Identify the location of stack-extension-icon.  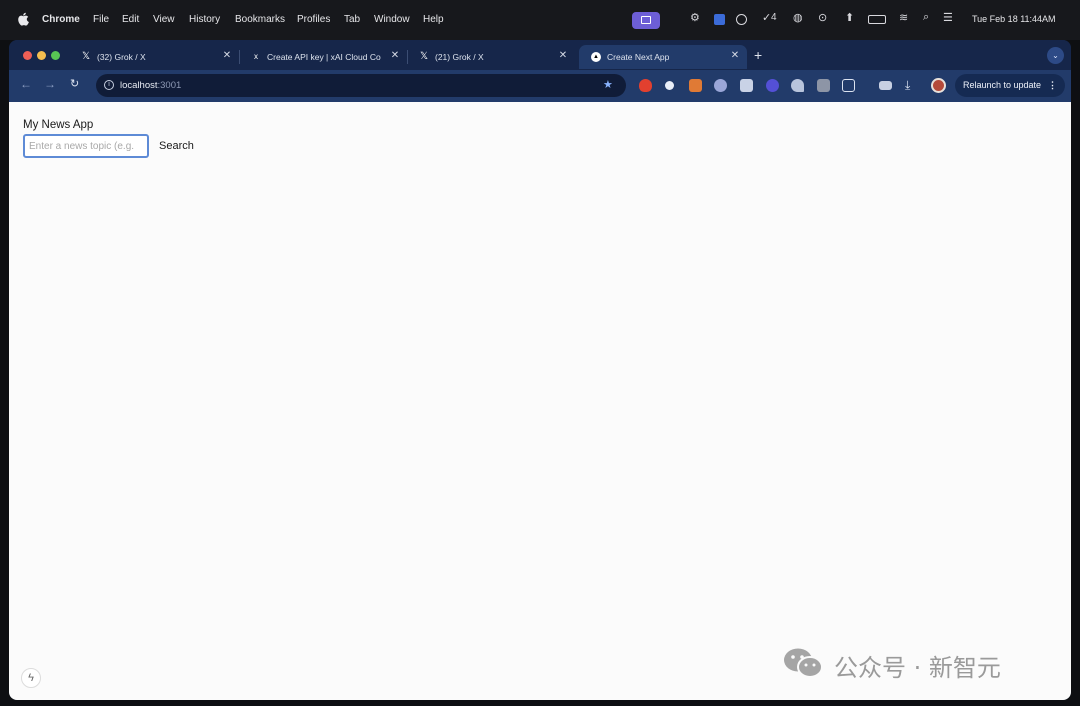
(746, 85).